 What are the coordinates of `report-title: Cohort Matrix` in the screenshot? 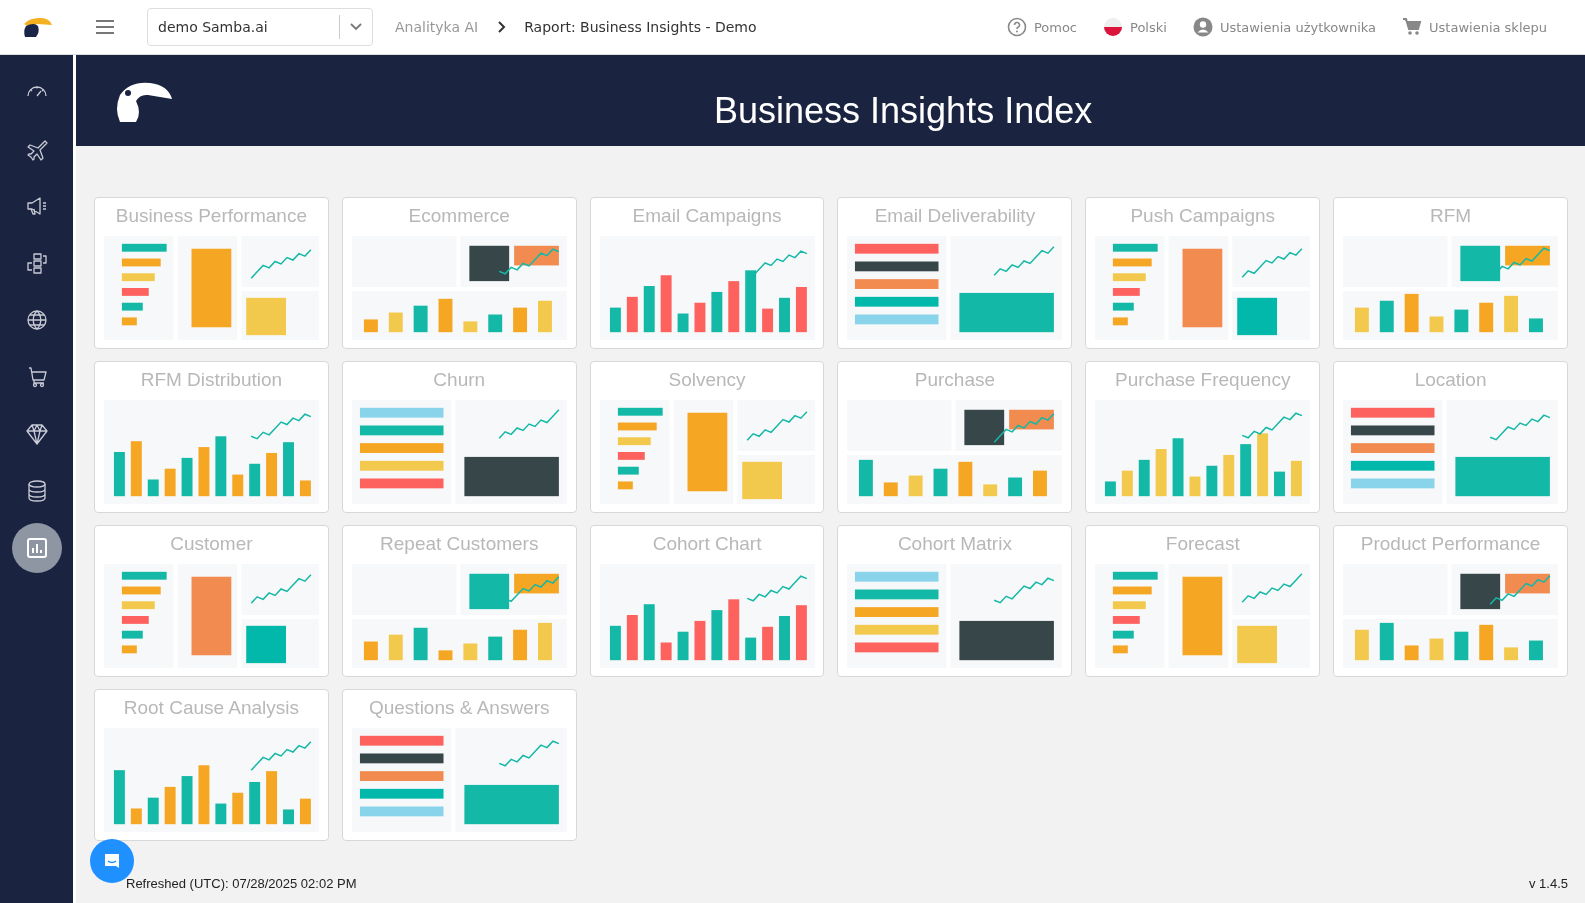 It's located at (954, 544).